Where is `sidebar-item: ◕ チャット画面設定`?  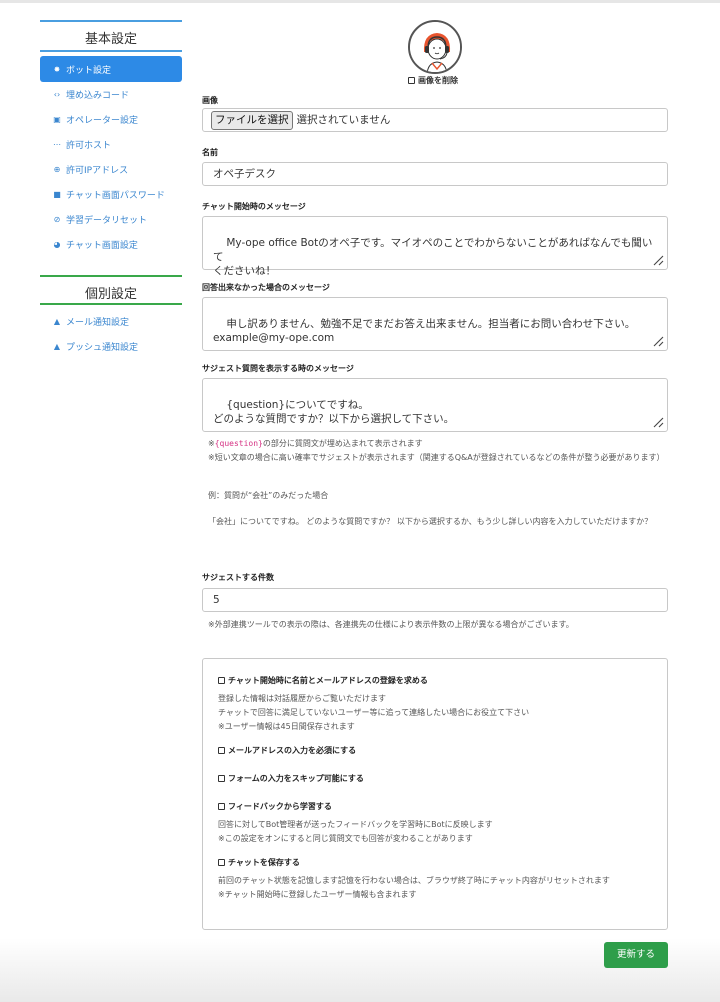
sidebar-item: ◕ チャット画面設定 is located at coordinates (111, 244).